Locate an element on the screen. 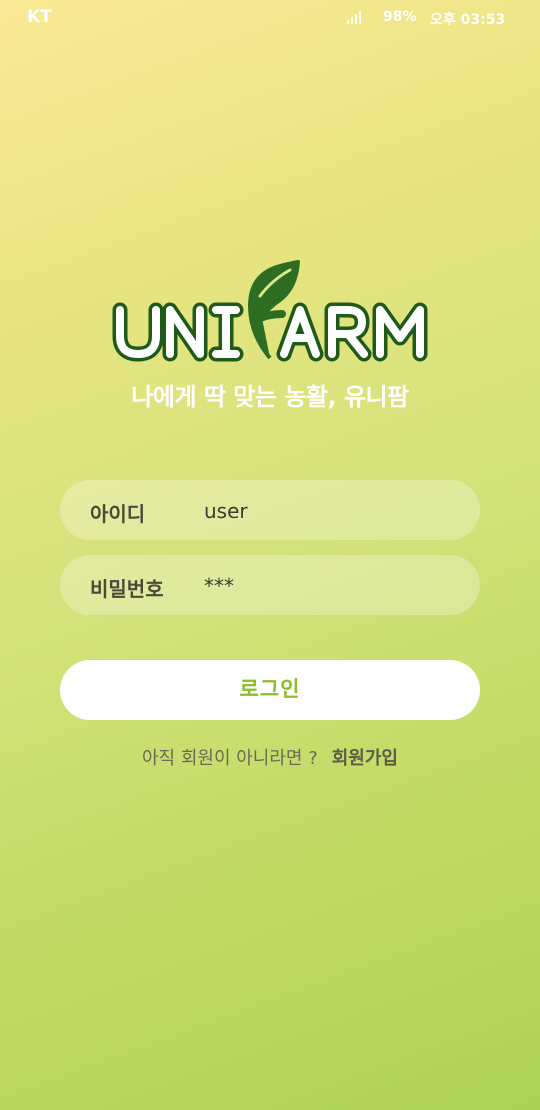  password-label: 비밀번호 is located at coordinates (127, 589).